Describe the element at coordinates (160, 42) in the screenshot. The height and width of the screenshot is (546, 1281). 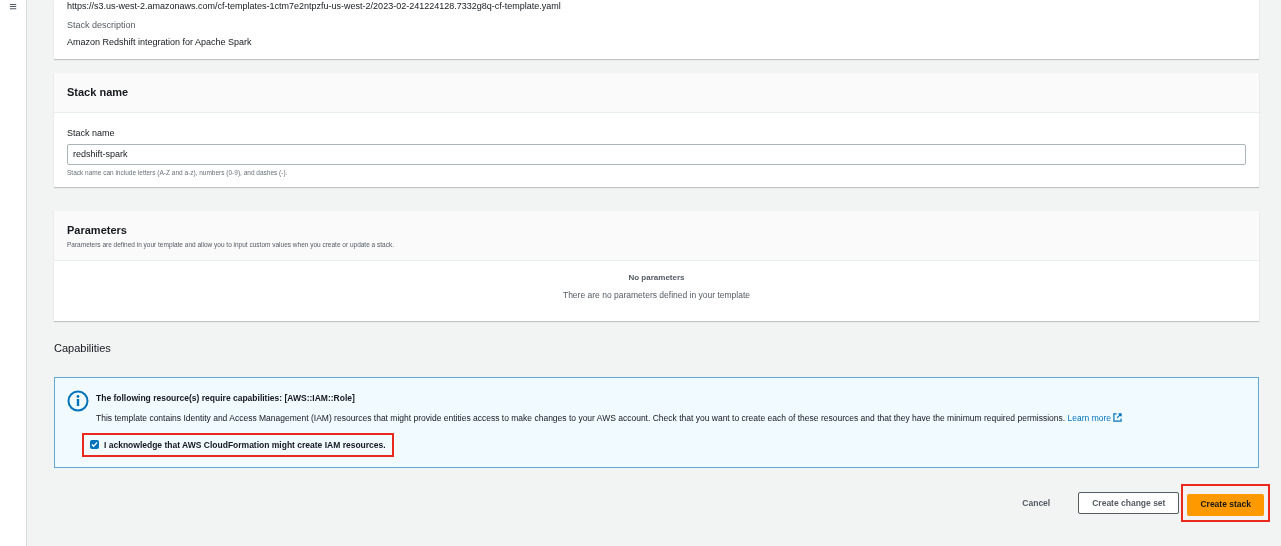
I see `stack-description: Amazon Redshift integration for Apache Spark` at that location.